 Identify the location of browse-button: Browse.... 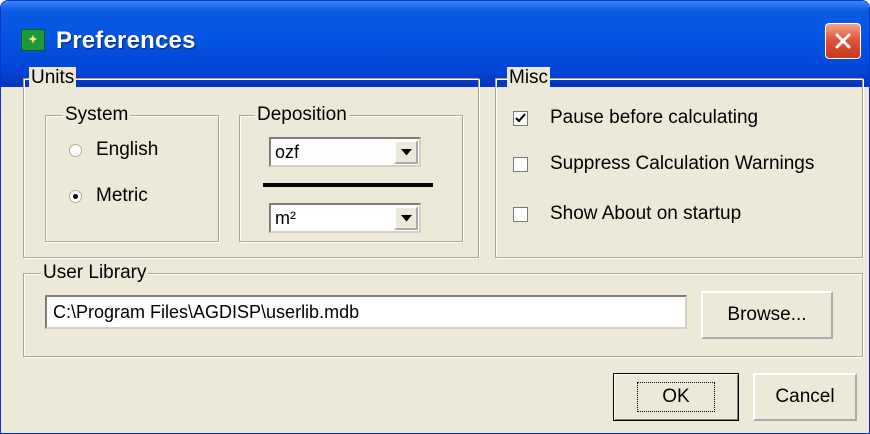
(767, 315).